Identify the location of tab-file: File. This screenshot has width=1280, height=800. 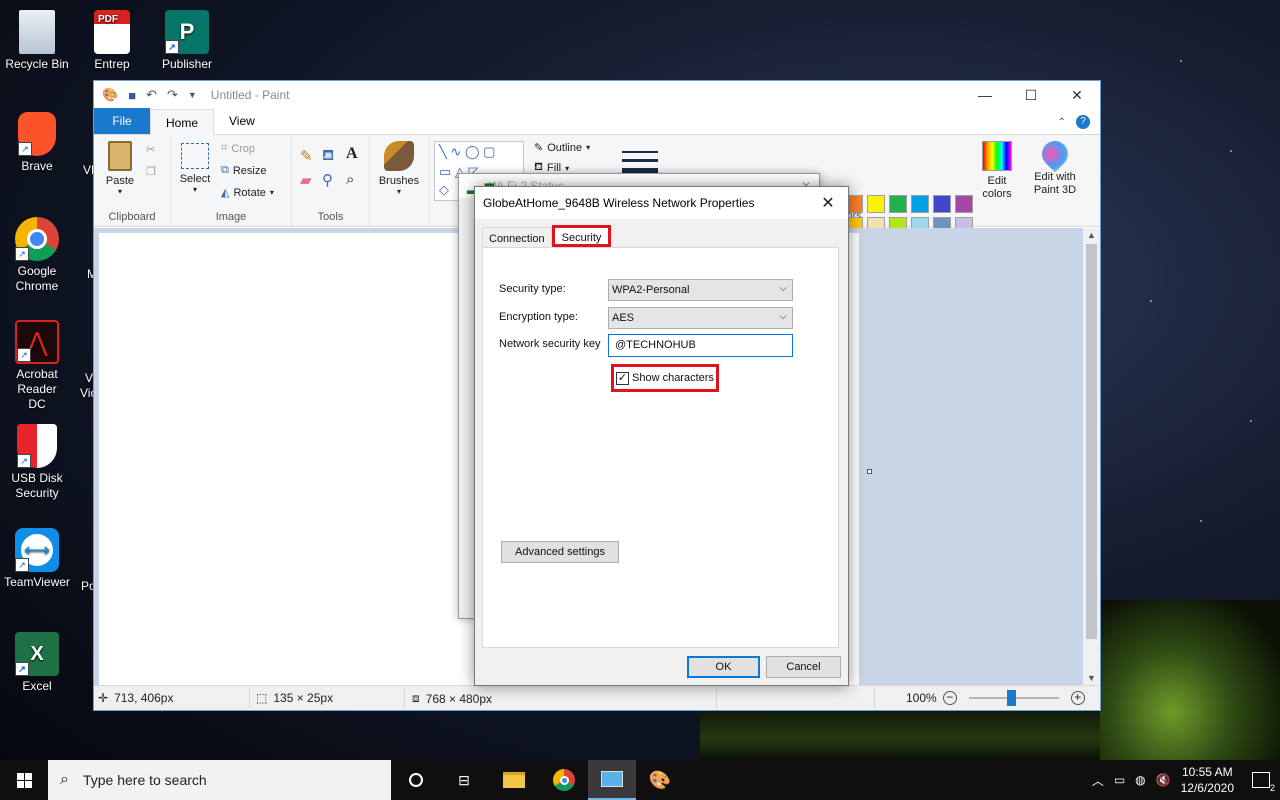
(122, 121).